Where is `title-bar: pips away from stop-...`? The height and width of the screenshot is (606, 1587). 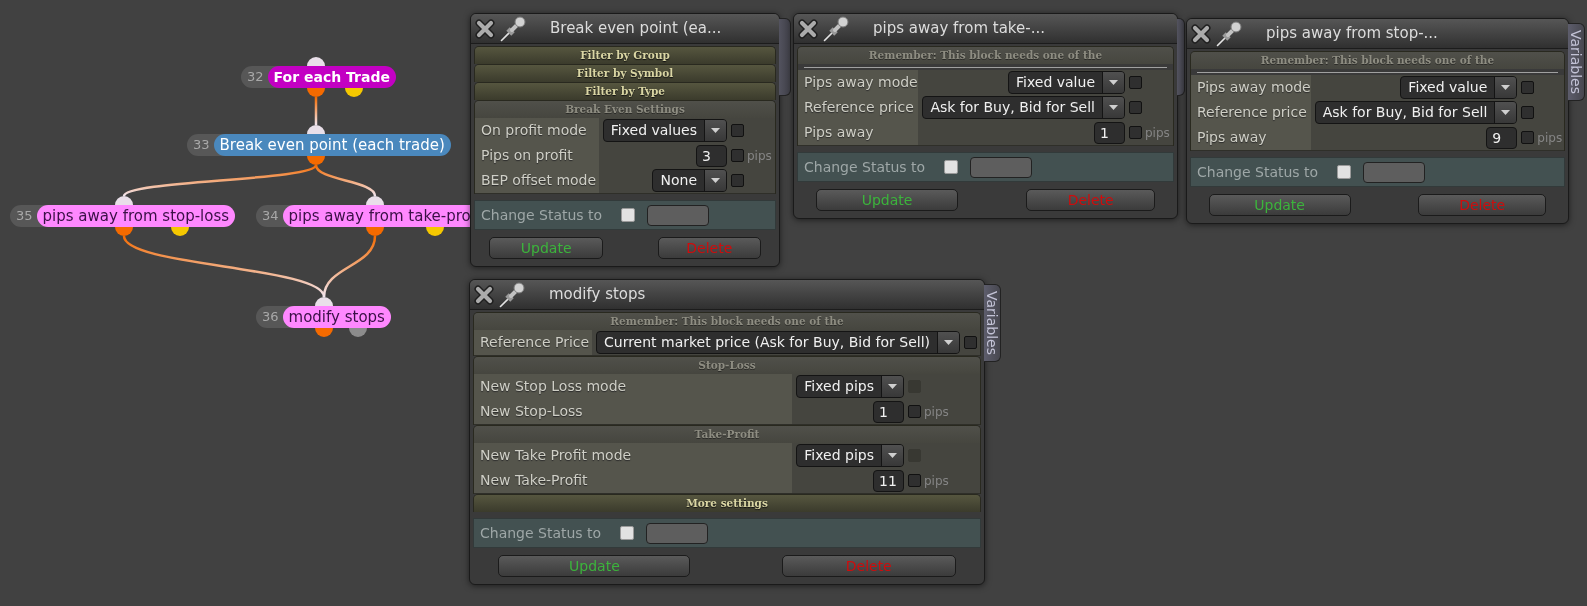 title-bar: pips away from stop-... is located at coordinates (1377, 34).